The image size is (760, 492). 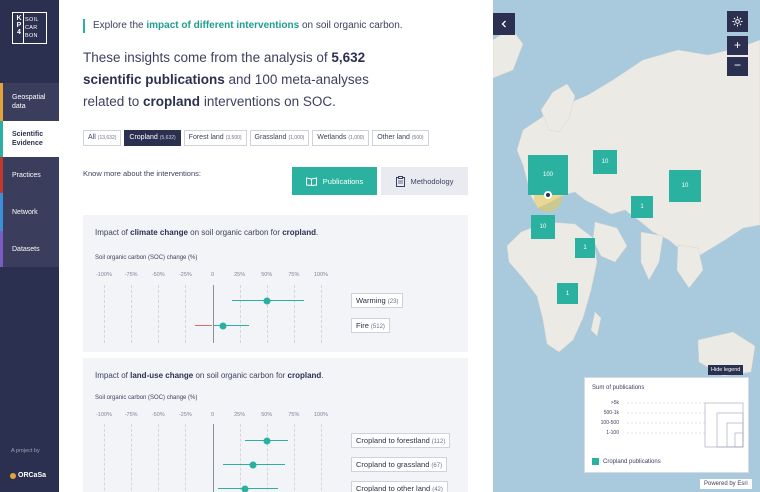 I want to click on legend-title: Sum of publications, so click(x=618, y=388).